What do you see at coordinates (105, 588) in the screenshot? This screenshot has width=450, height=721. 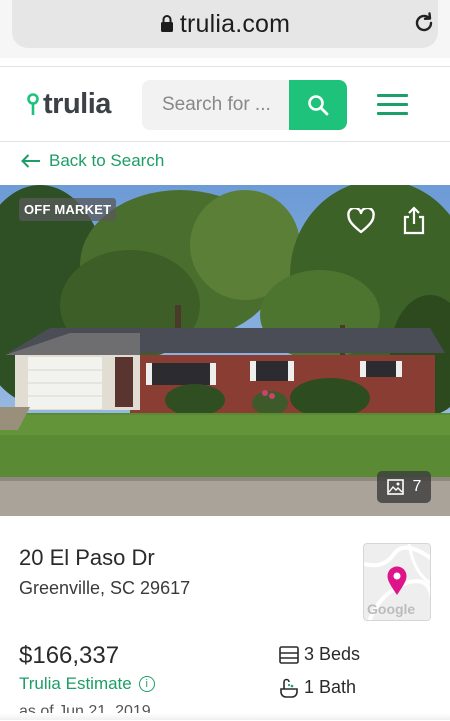 I see `listing-city: Greenville, SC 29617` at bounding box center [105, 588].